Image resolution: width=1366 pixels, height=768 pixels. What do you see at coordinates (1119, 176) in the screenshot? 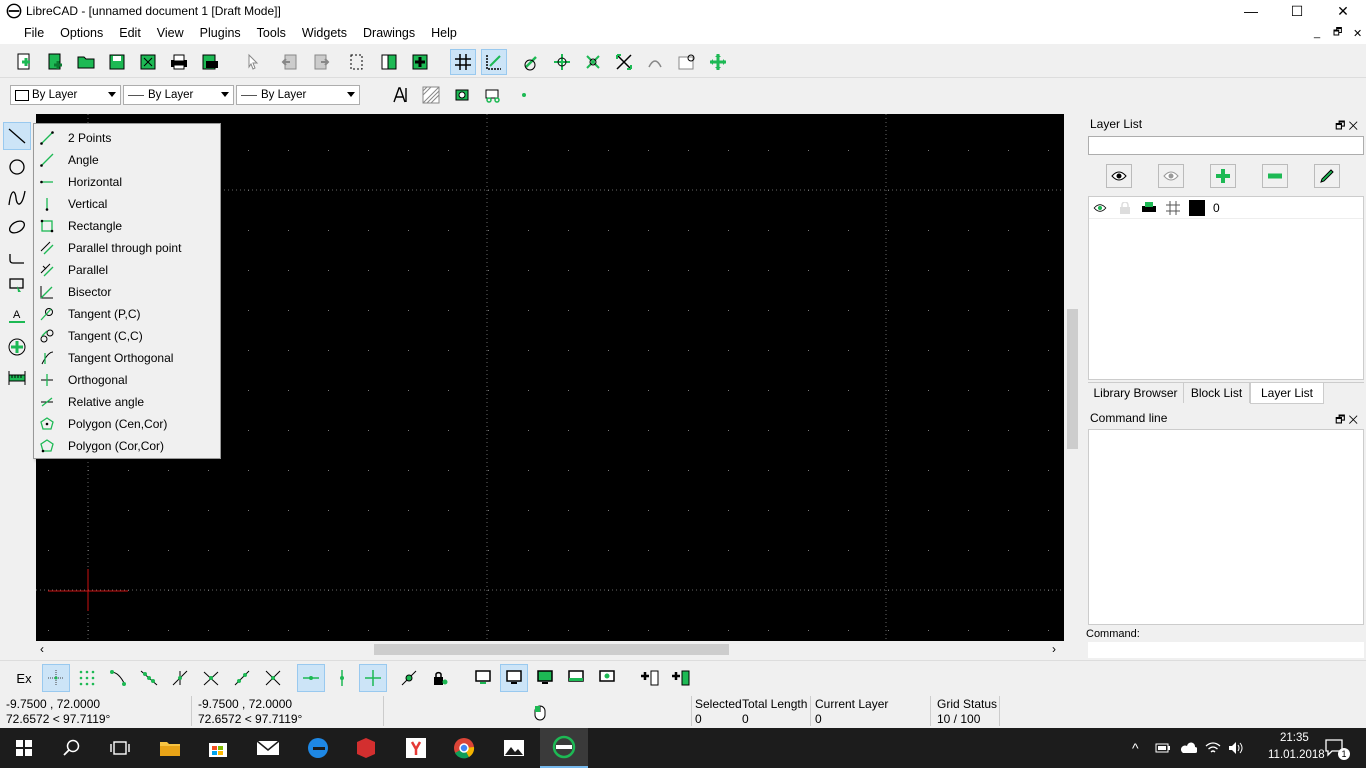
I see `show-all-layers-button` at bounding box center [1119, 176].